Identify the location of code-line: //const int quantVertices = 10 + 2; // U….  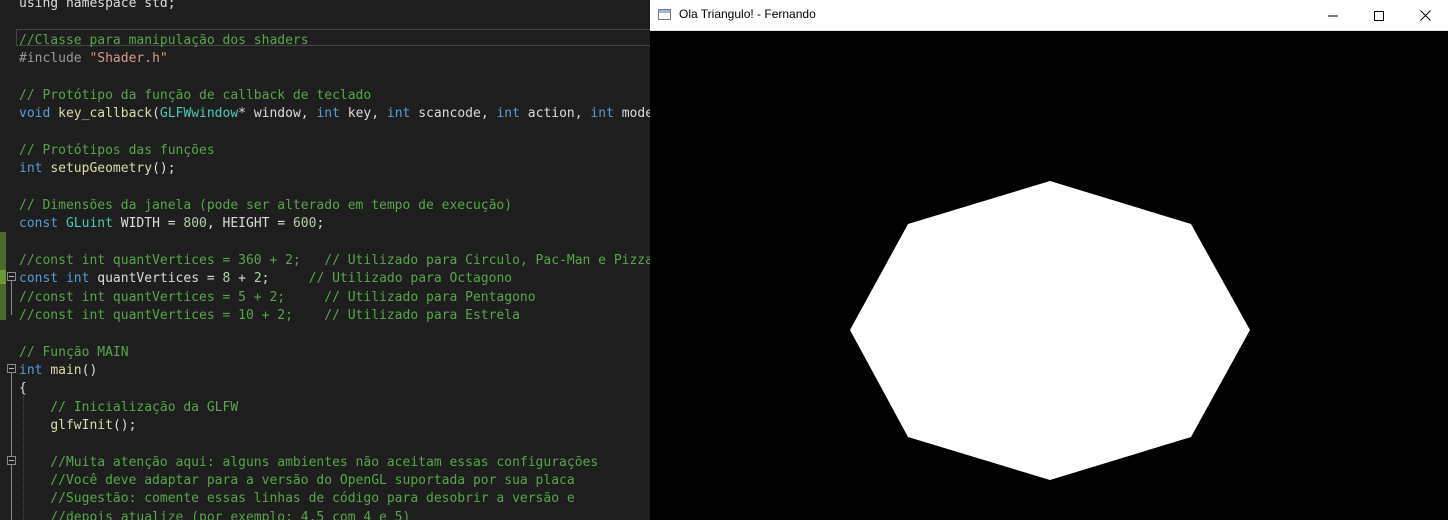
(269, 316).